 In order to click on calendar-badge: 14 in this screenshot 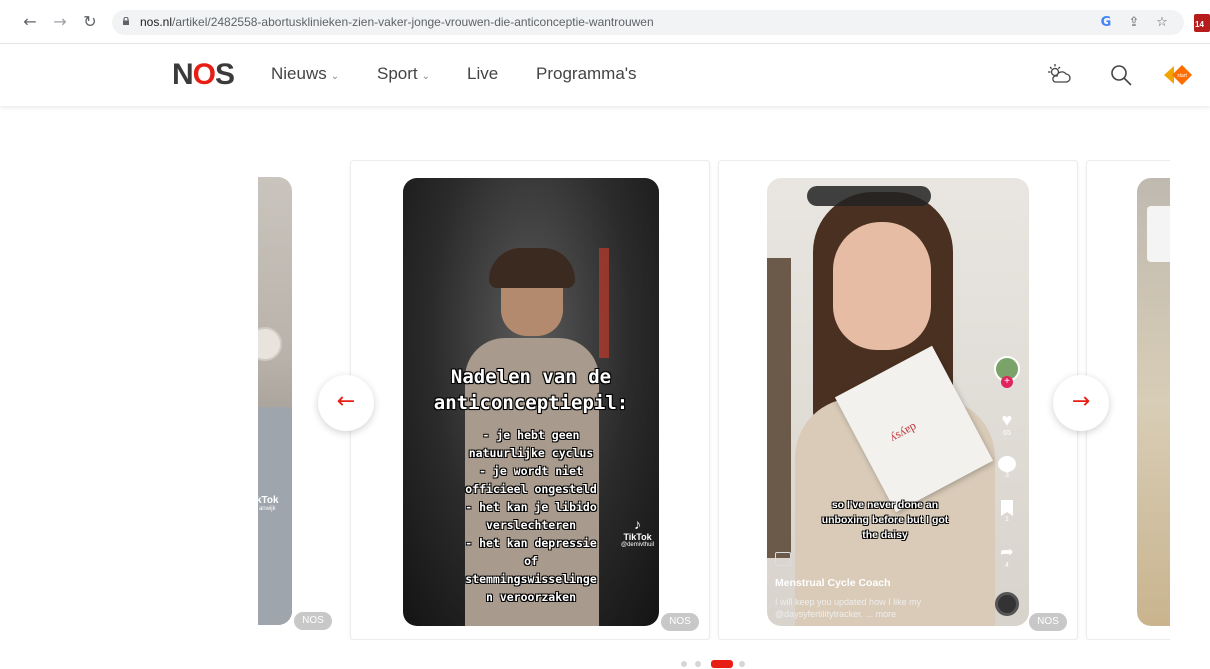, I will do `click(1199, 24)`.